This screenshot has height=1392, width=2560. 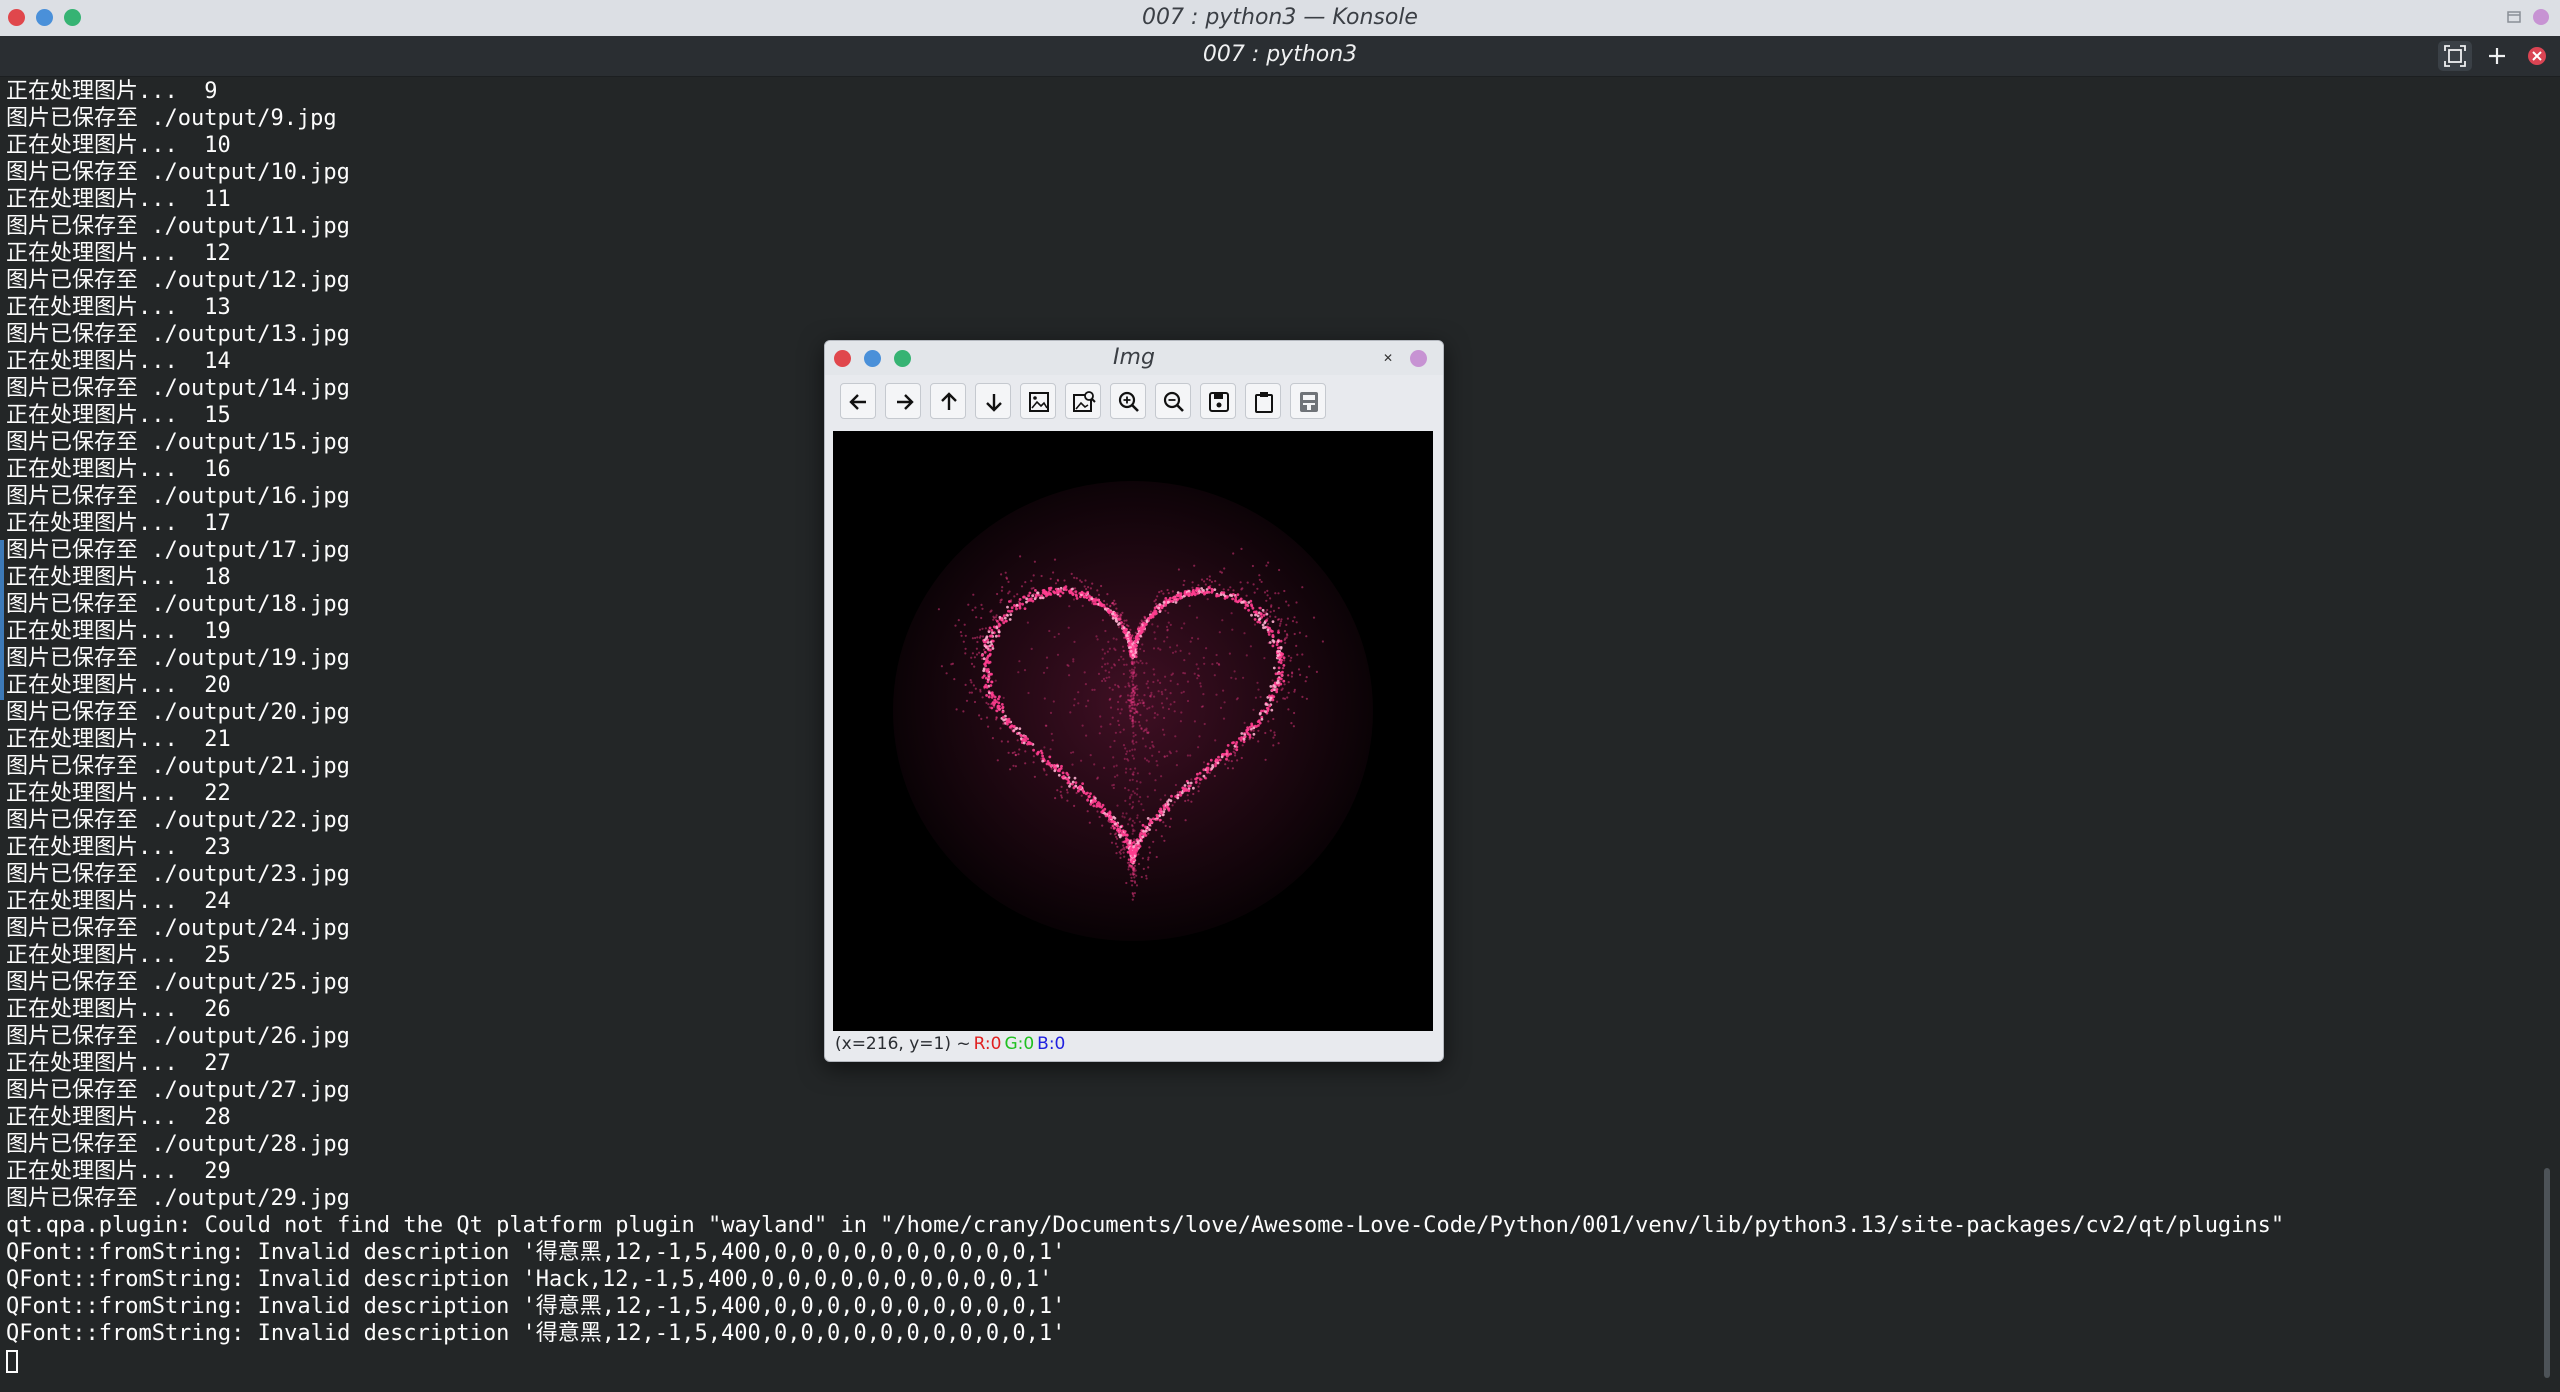 I want to click on terminal-line: 图片已保存至 ./output/28.jpg, so click(x=178, y=1144).